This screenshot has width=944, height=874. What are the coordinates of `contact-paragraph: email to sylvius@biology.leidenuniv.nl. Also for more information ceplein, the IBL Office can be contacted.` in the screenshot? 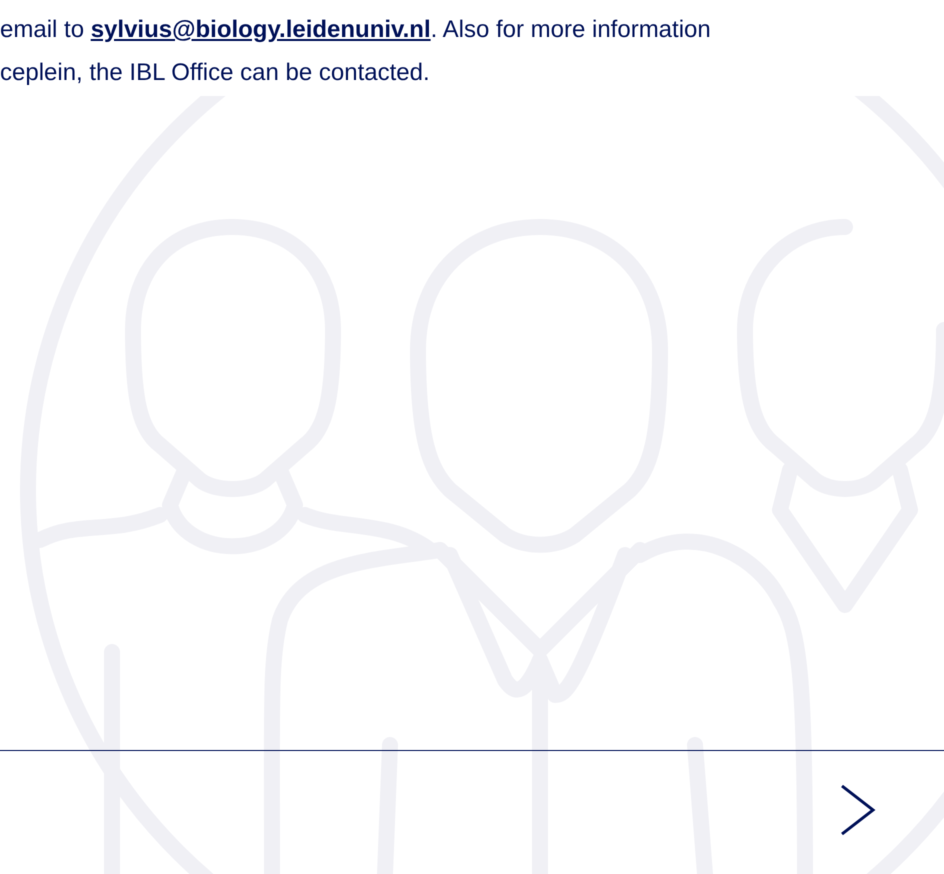 It's located at (355, 51).